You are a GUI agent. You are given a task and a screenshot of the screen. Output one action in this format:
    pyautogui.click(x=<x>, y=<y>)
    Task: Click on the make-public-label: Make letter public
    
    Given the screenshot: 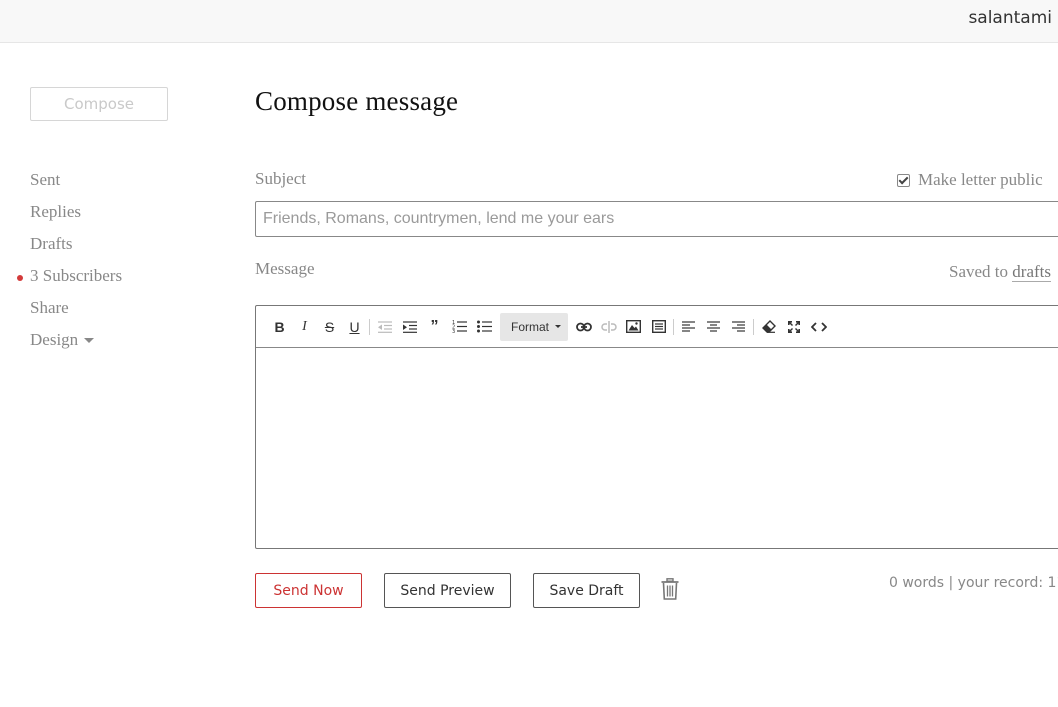 What is the action you would take?
    pyautogui.click(x=980, y=179)
    